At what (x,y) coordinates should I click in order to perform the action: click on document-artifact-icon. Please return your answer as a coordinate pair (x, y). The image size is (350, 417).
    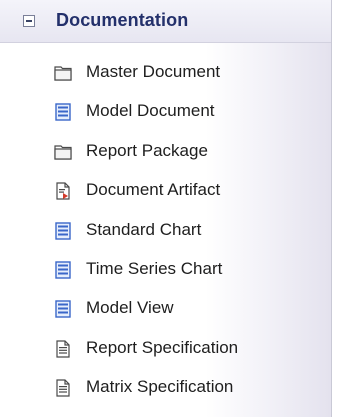
    Looking at the image, I should click on (63, 191).